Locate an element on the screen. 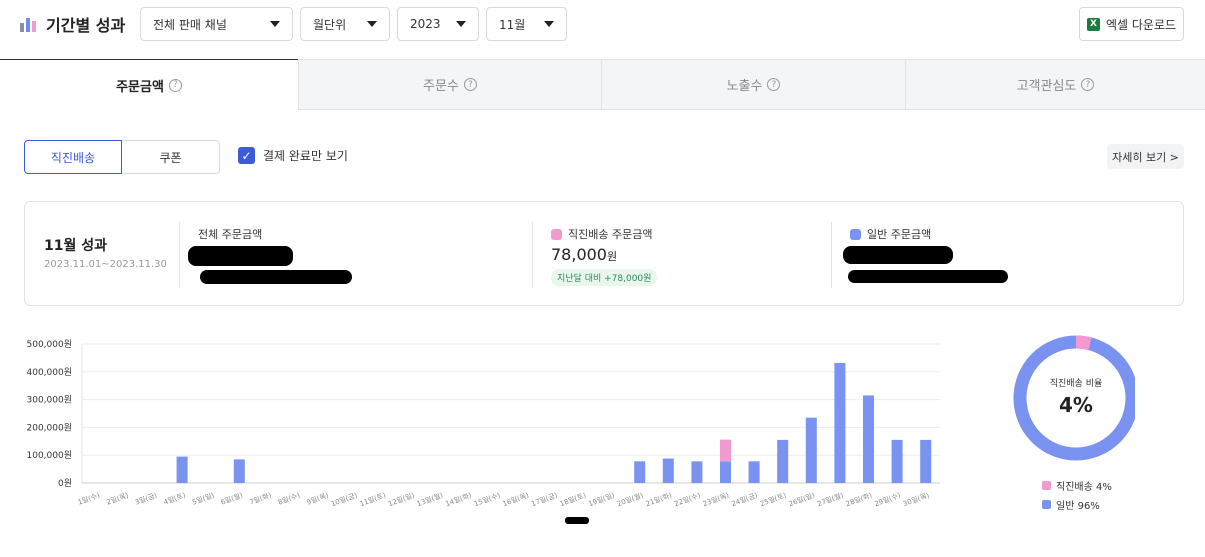  x-tick-label: 2일(목) is located at coordinates (117, 498).